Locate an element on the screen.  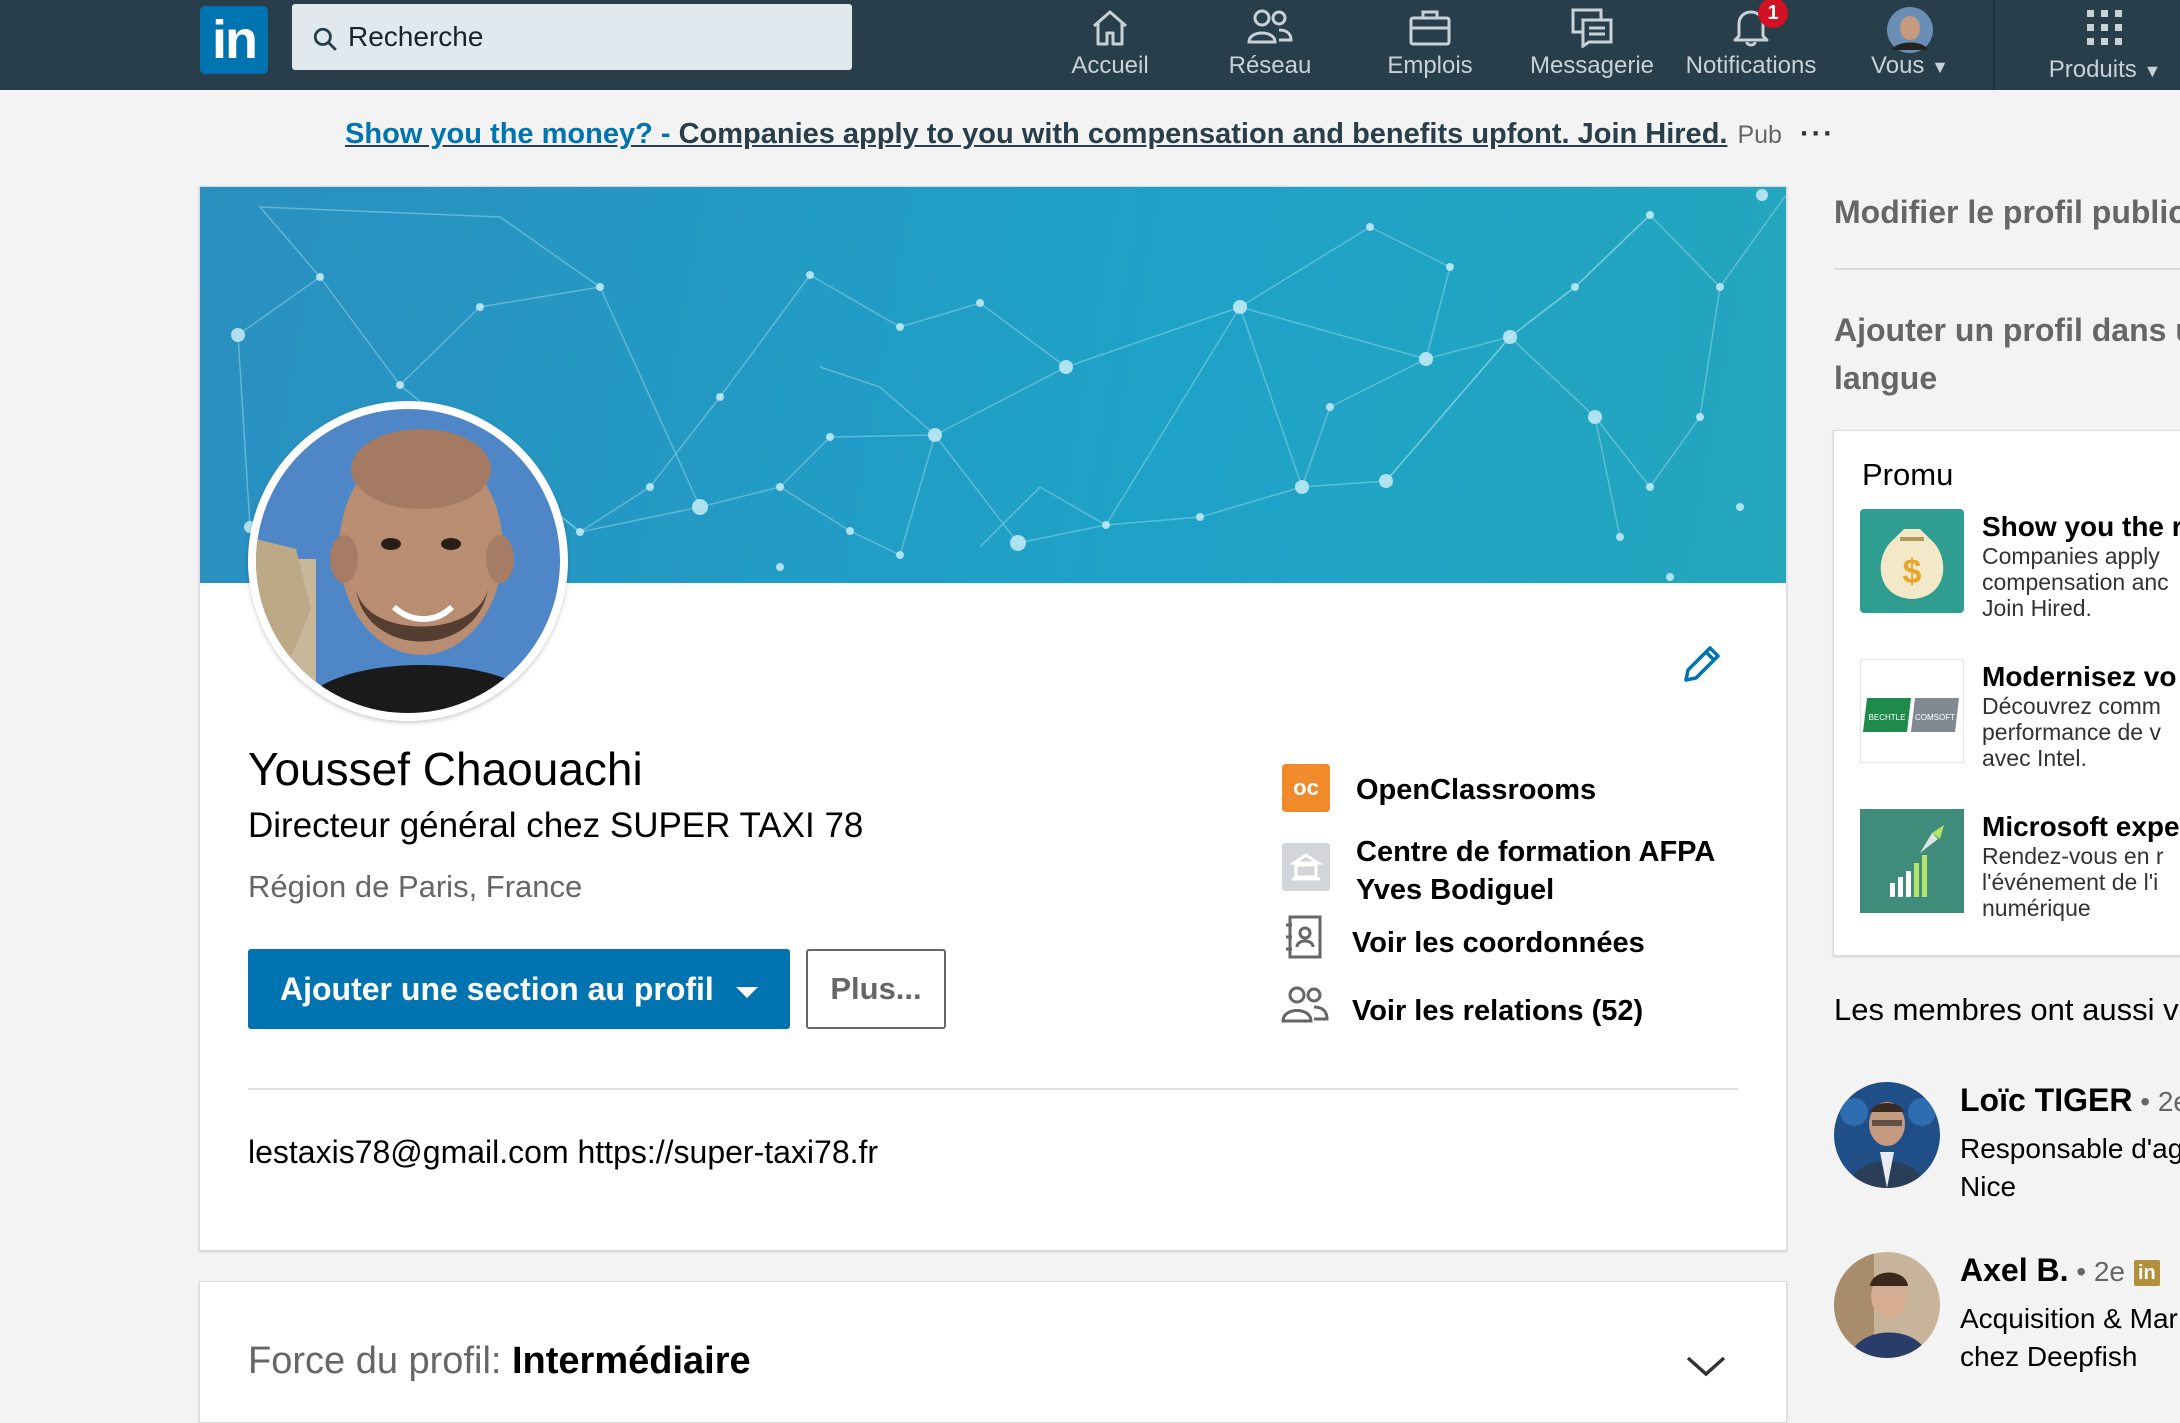
school-link: Centre de formation AFPA Yves Bodiguel is located at coordinates (1535, 871).